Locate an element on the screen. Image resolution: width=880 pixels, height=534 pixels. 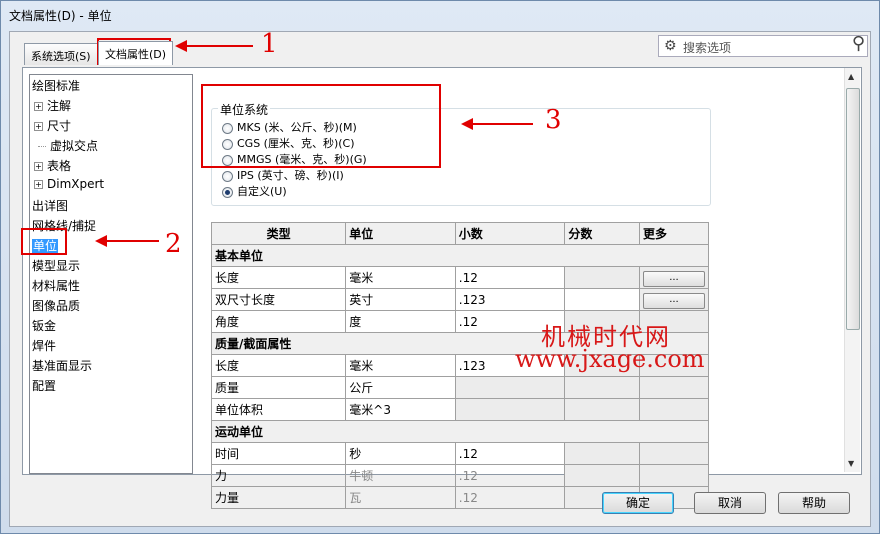
tree-item-material-properties: 材料属性 is located at coordinates (56, 285).